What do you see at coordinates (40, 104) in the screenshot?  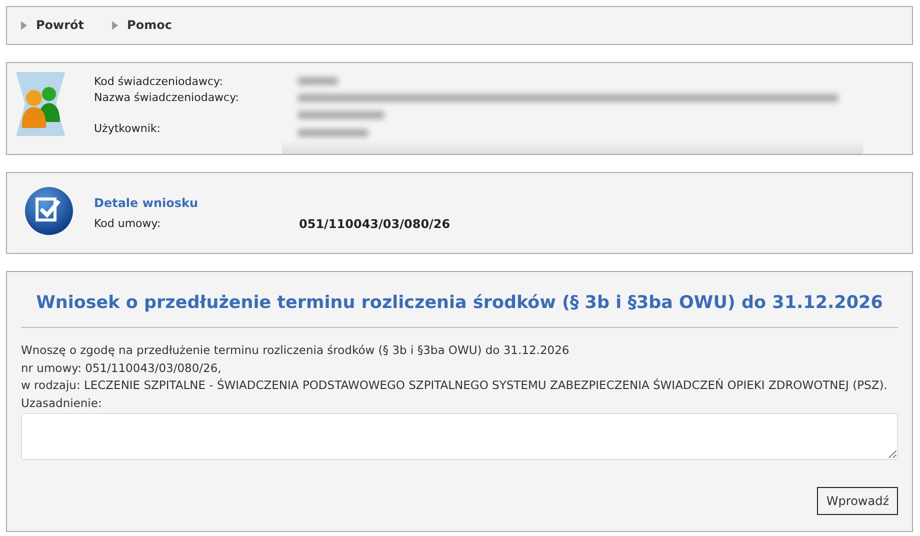 I see `users-icon` at bounding box center [40, 104].